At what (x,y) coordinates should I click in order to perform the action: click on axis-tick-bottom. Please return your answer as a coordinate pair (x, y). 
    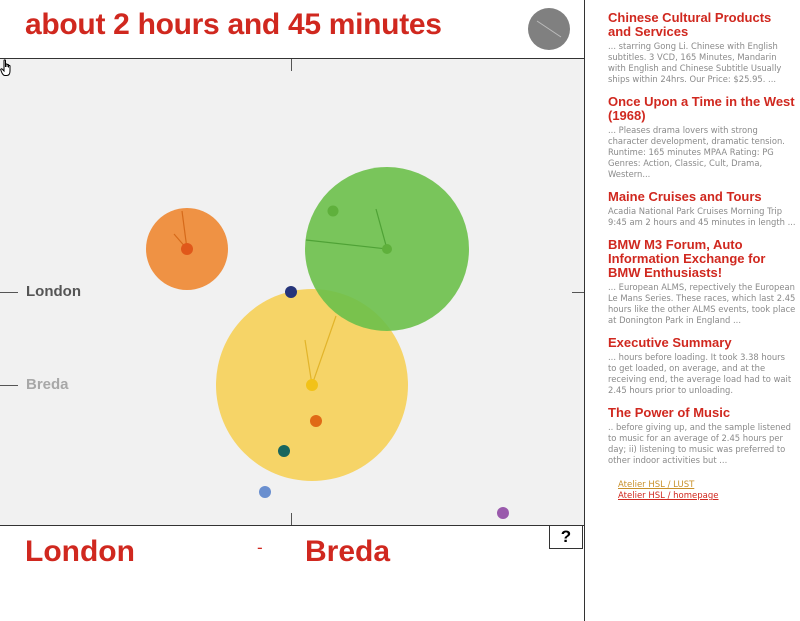
    Looking at the image, I should click on (291, 519).